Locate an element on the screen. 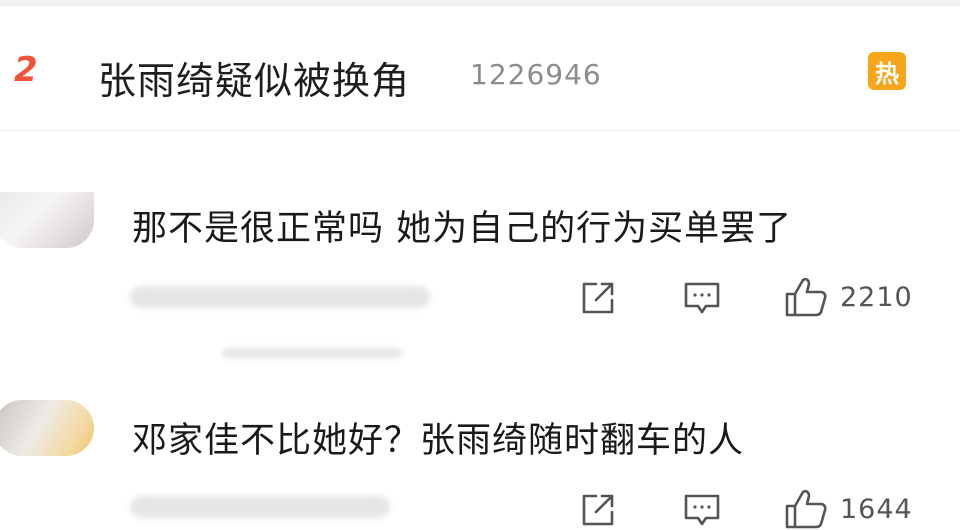 This screenshot has height=530, width=960. blurred-reply-preview is located at coordinates (312, 353).